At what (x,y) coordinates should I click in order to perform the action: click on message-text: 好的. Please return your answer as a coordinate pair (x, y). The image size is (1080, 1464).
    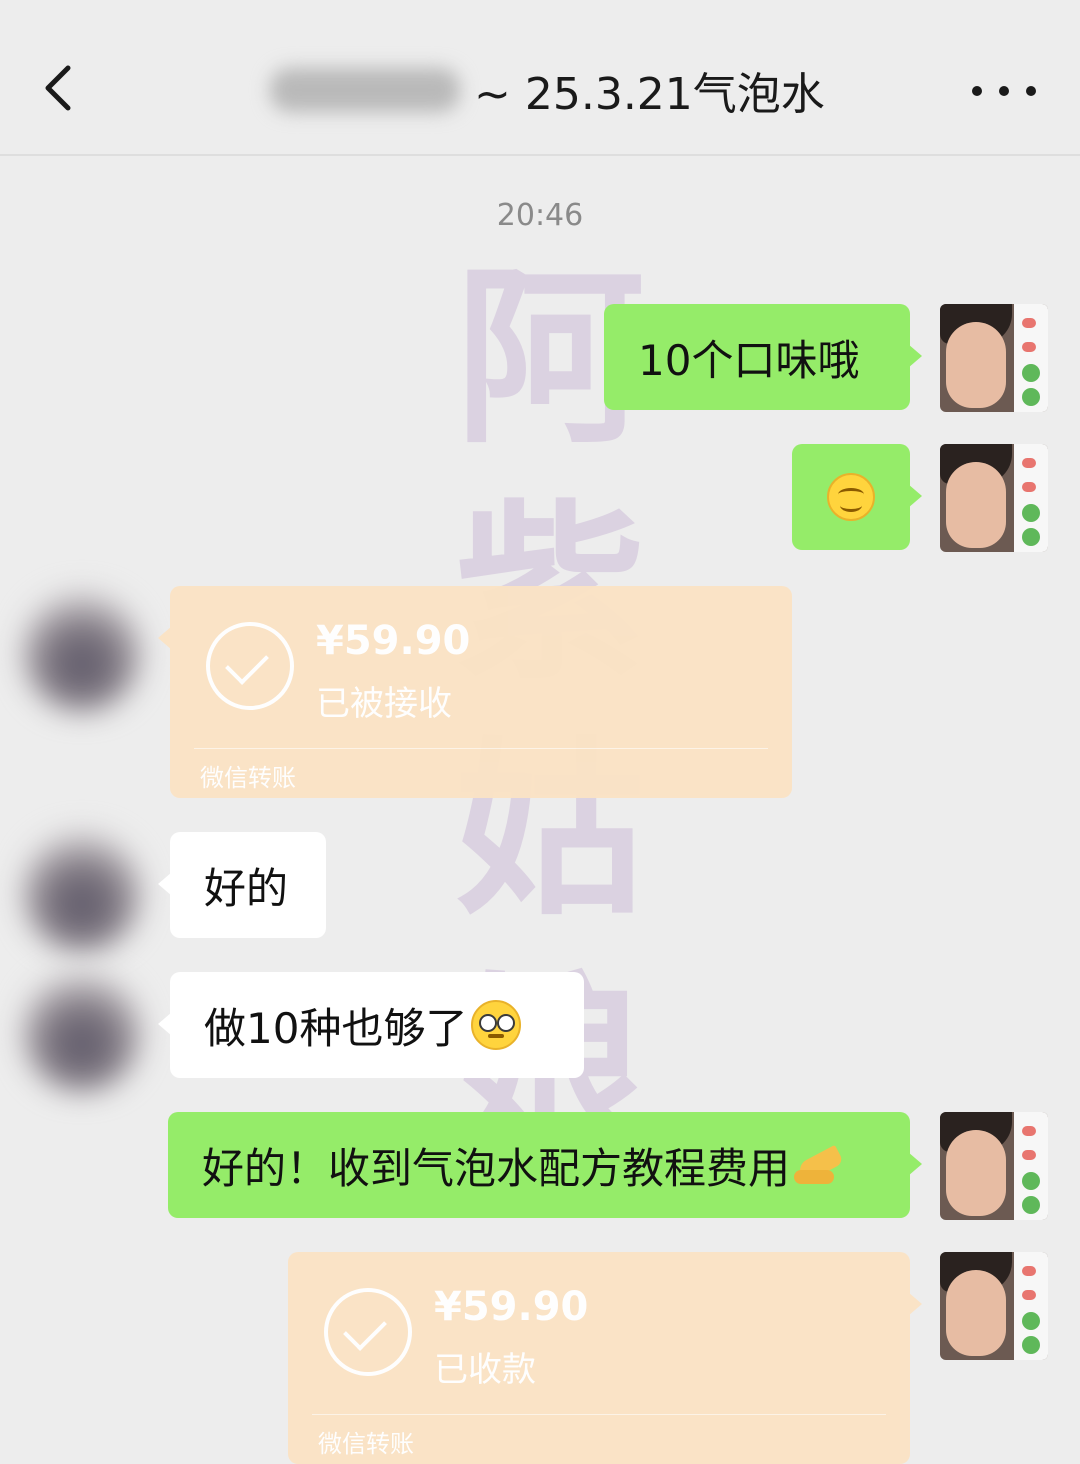
    Looking at the image, I should click on (246, 888).